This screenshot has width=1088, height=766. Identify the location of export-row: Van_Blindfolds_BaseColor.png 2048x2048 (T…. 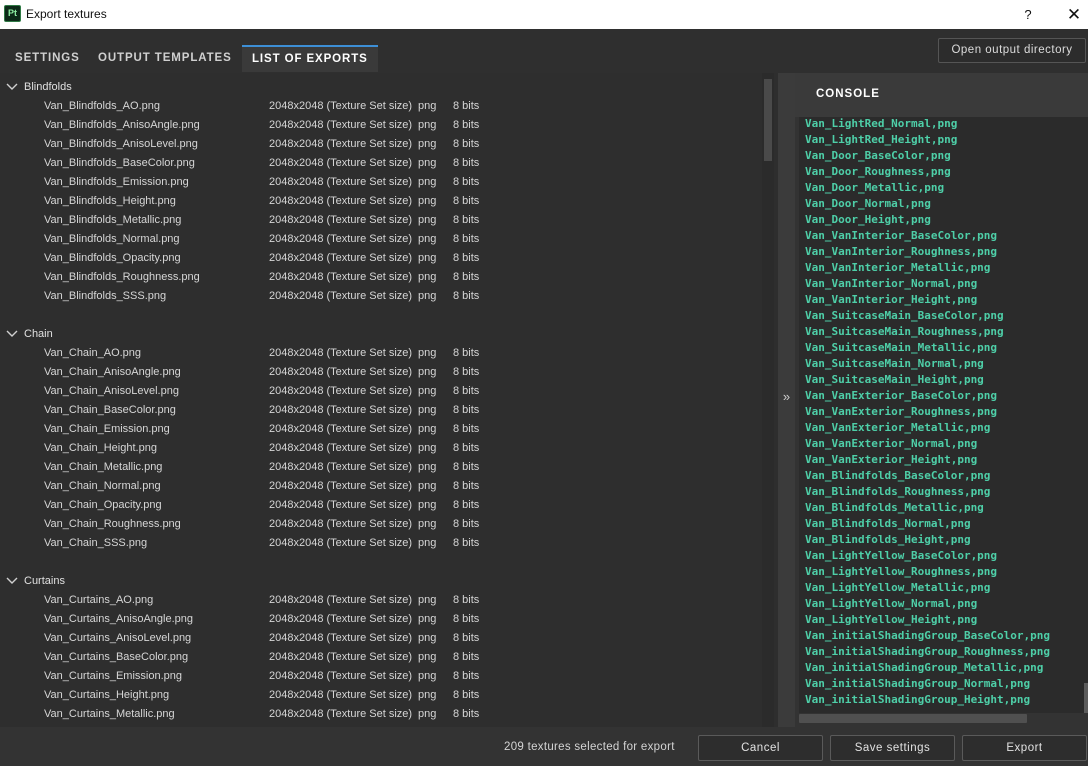
(380, 163).